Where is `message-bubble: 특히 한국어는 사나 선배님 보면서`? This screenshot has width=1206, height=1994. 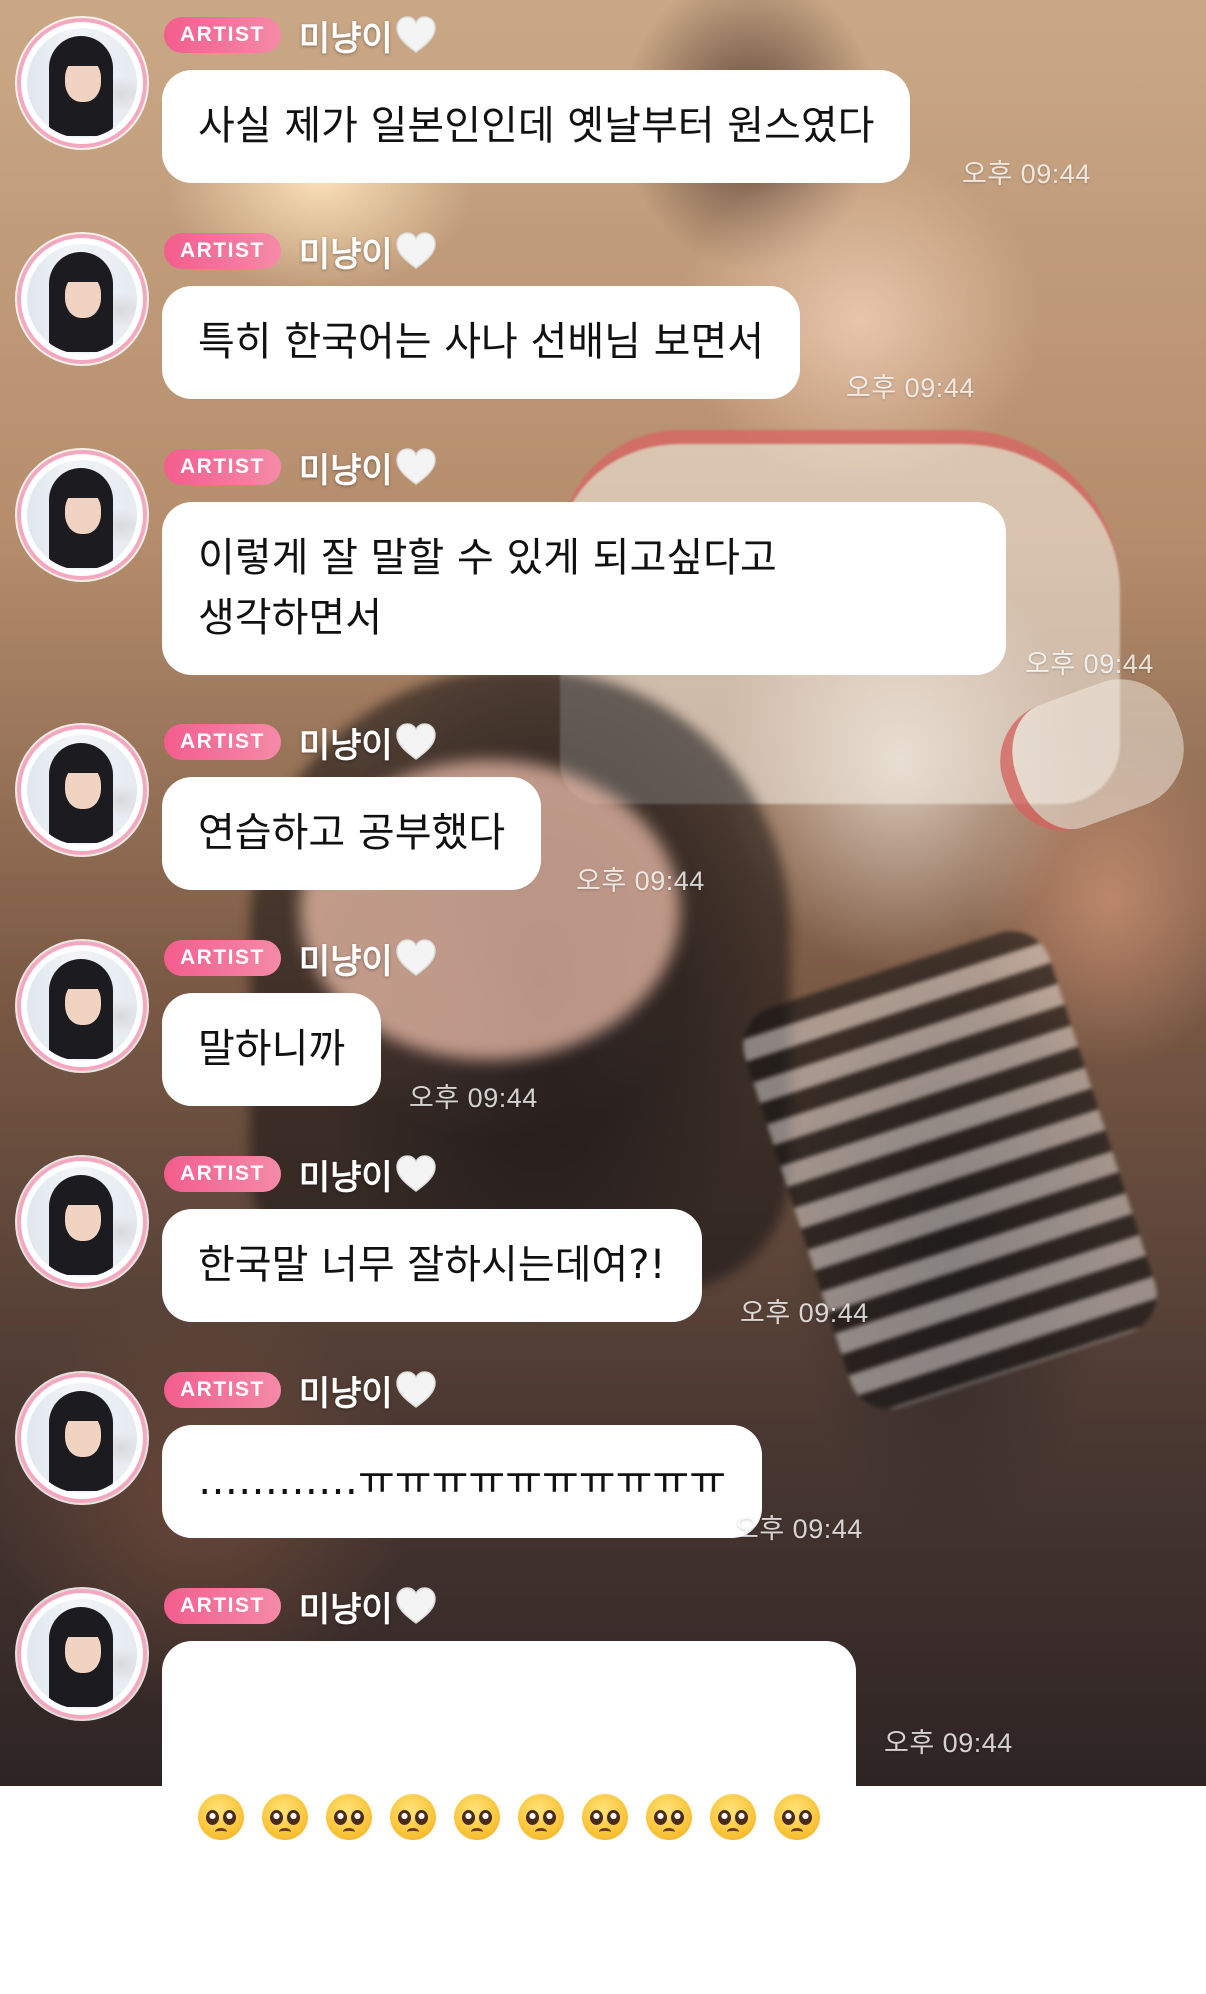 message-bubble: 특히 한국어는 사나 선배님 보면서 is located at coordinates (481, 342).